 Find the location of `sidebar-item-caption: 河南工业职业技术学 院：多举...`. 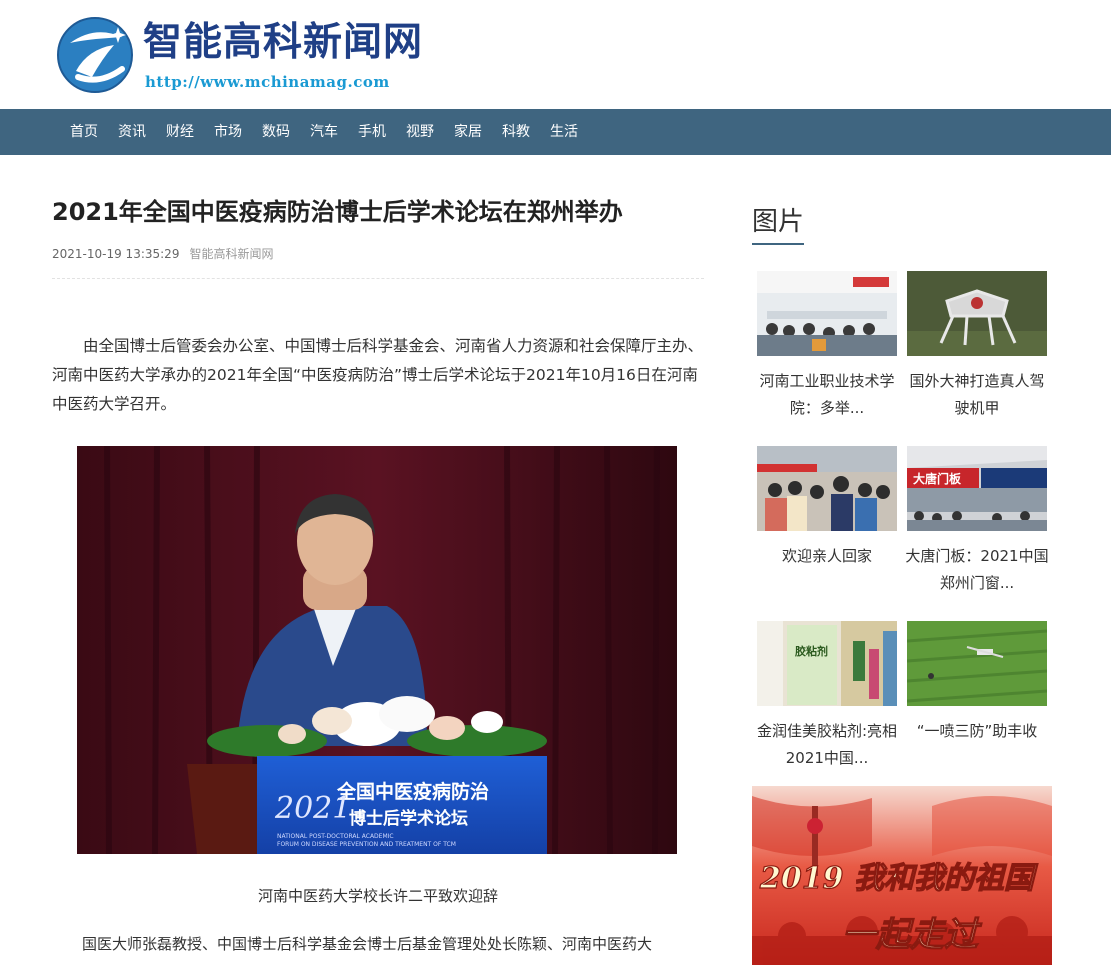

sidebar-item-caption: 河南工业职业技术学 院：多举... is located at coordinates (827, 395).